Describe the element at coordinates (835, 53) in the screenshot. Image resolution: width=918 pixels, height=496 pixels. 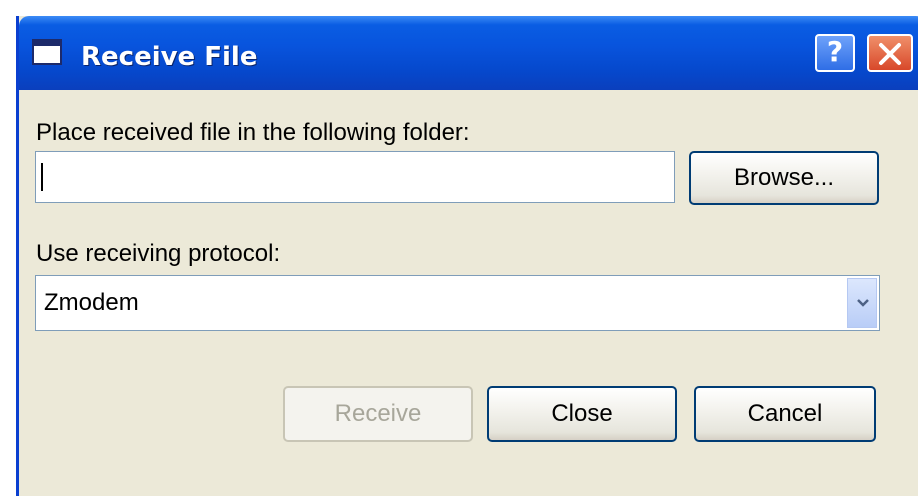
I see `help-button: ?` at that location.